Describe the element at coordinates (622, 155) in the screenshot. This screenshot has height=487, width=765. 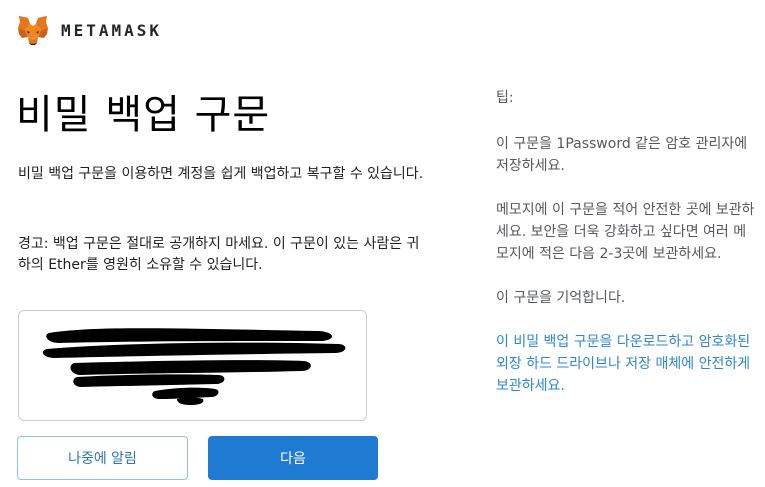
I see `tip-password-manager: 이 구문을 1Password 같은 암호 관리자에 저장하세요.` at that location.